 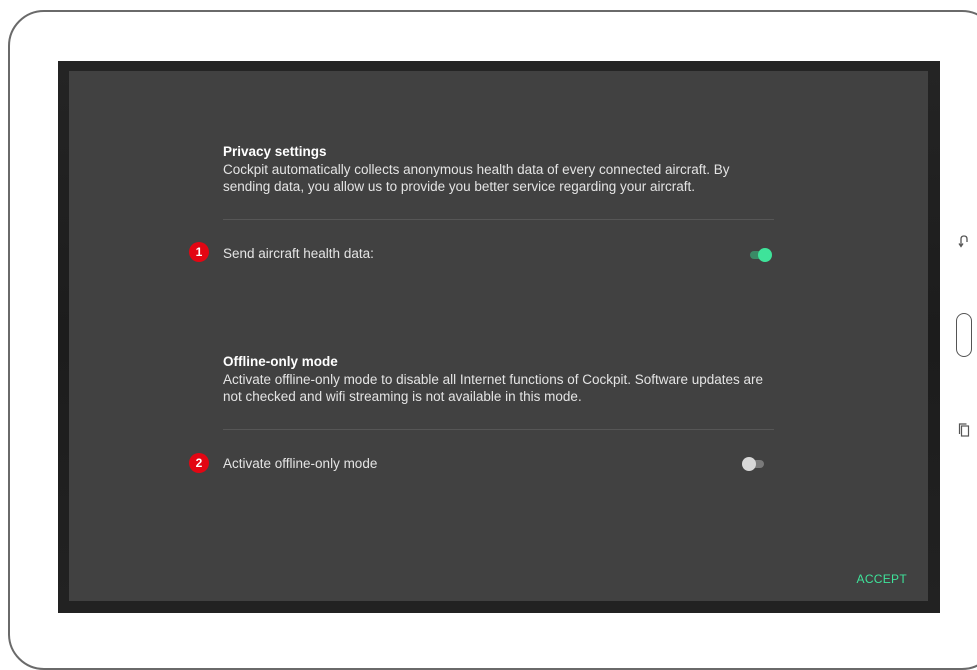 I want to click on offline-divider, so click(x=498, y=429).